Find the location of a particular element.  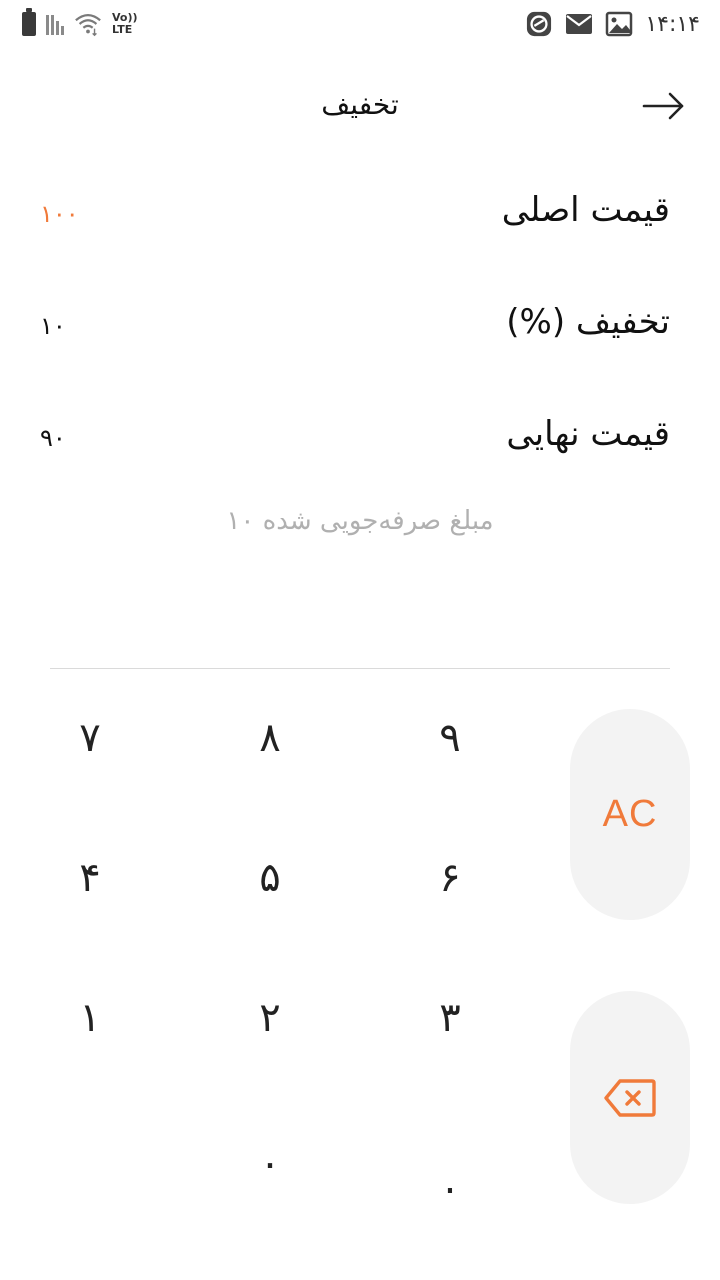

mail-icon is located at coordinates (579, 24).